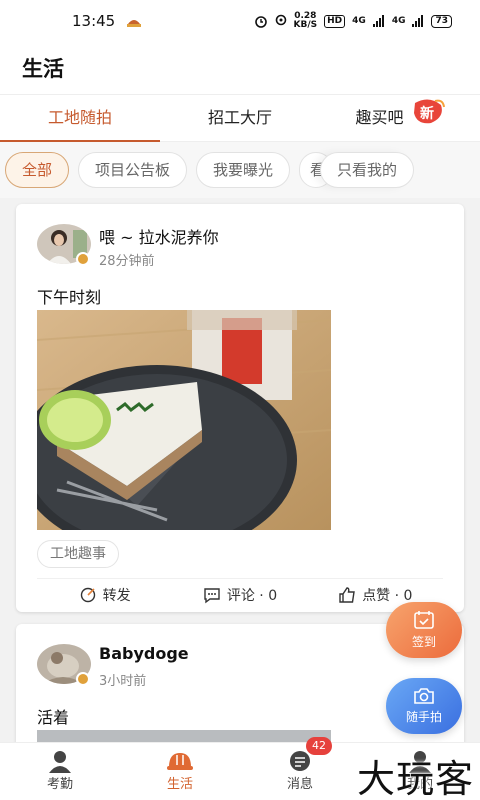 This screenshot has height=800, width=480. What do you see at coordinates (133, 170) in the screenshot?
I see `filter-project-board: 项目公告板` at bounding box center [133, 170].